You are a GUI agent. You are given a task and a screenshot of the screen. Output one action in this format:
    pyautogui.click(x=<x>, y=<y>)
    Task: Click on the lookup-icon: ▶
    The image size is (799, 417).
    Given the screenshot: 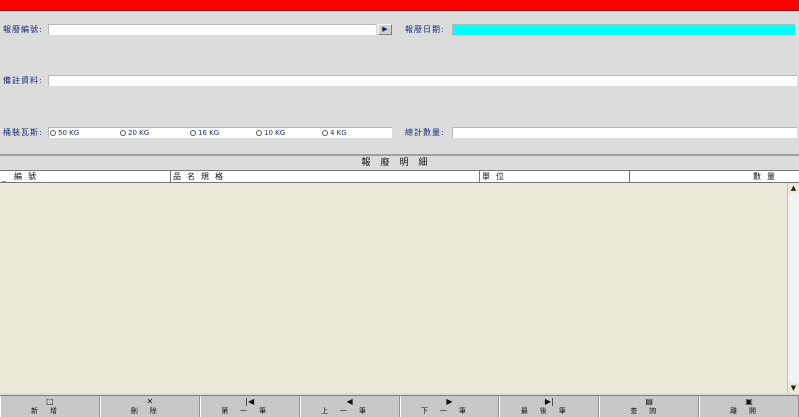 What is the action you would take?
    pyautogui.click(x=385, y=29)
    